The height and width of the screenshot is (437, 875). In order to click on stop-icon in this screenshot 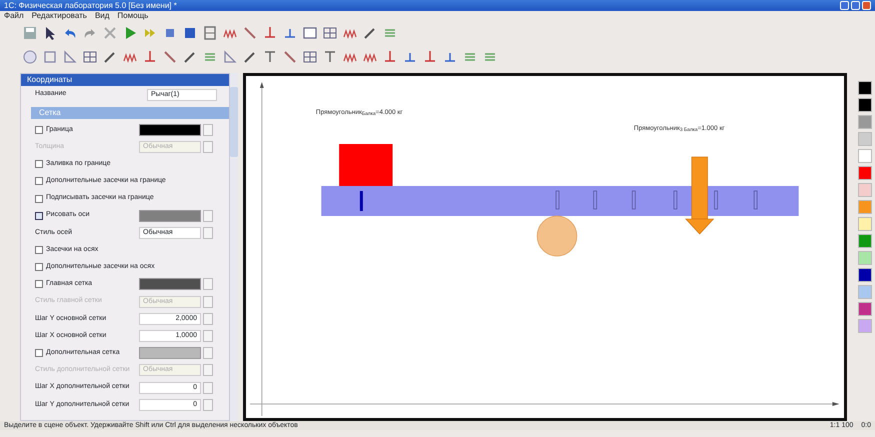, I will do `click(190, 33)`.